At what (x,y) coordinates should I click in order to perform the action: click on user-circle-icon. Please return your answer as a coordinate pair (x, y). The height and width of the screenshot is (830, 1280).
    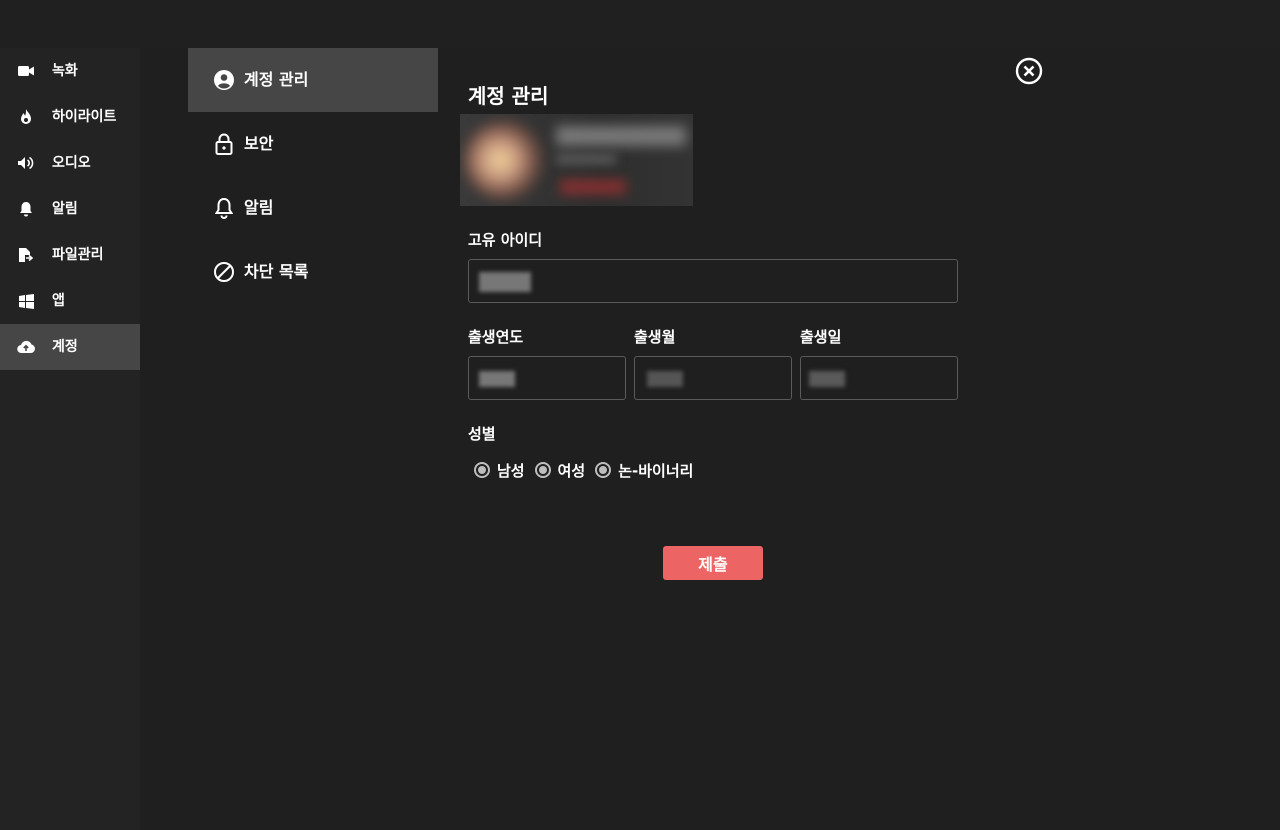
    Looking at the image, I should click on (224, 80).